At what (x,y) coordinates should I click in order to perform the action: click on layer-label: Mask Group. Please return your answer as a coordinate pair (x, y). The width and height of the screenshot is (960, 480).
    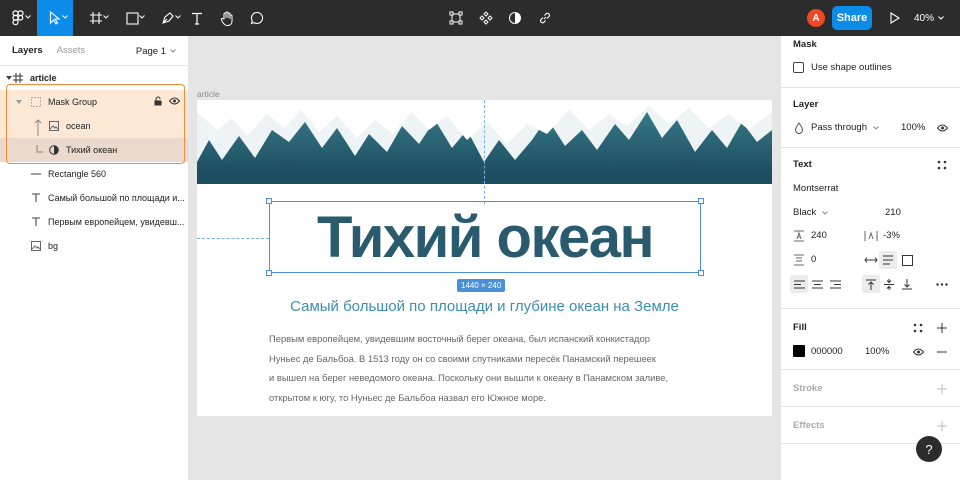
    Looking at the image, I should click on (73, 102).